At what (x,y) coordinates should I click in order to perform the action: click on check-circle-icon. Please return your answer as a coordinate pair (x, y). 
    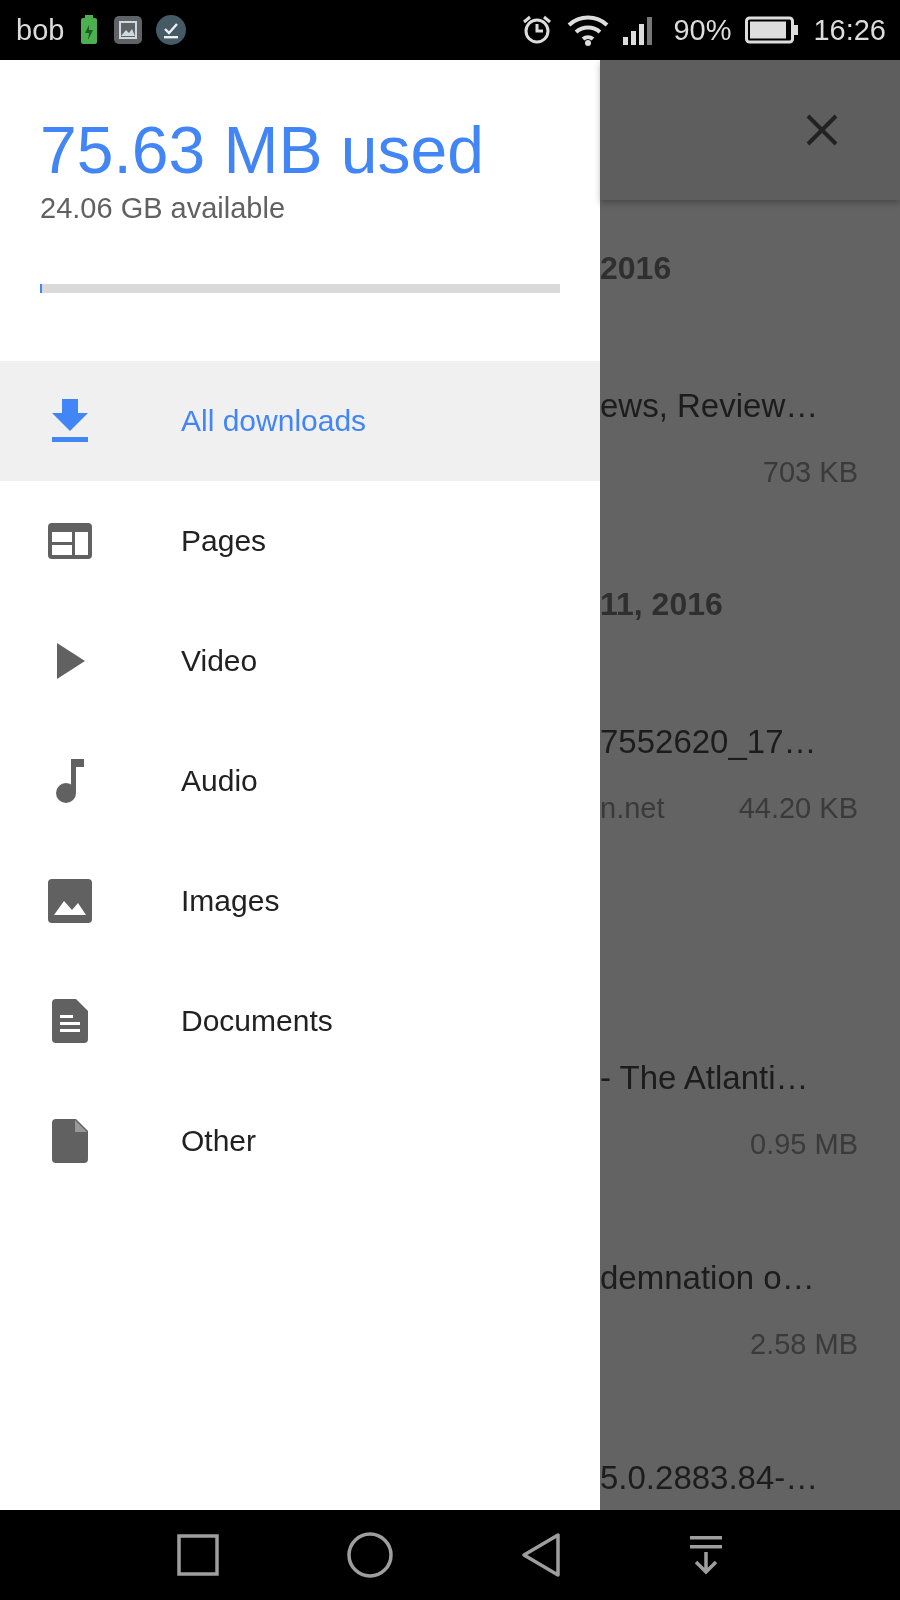
    Looking at the image, I should click on (171, 30).